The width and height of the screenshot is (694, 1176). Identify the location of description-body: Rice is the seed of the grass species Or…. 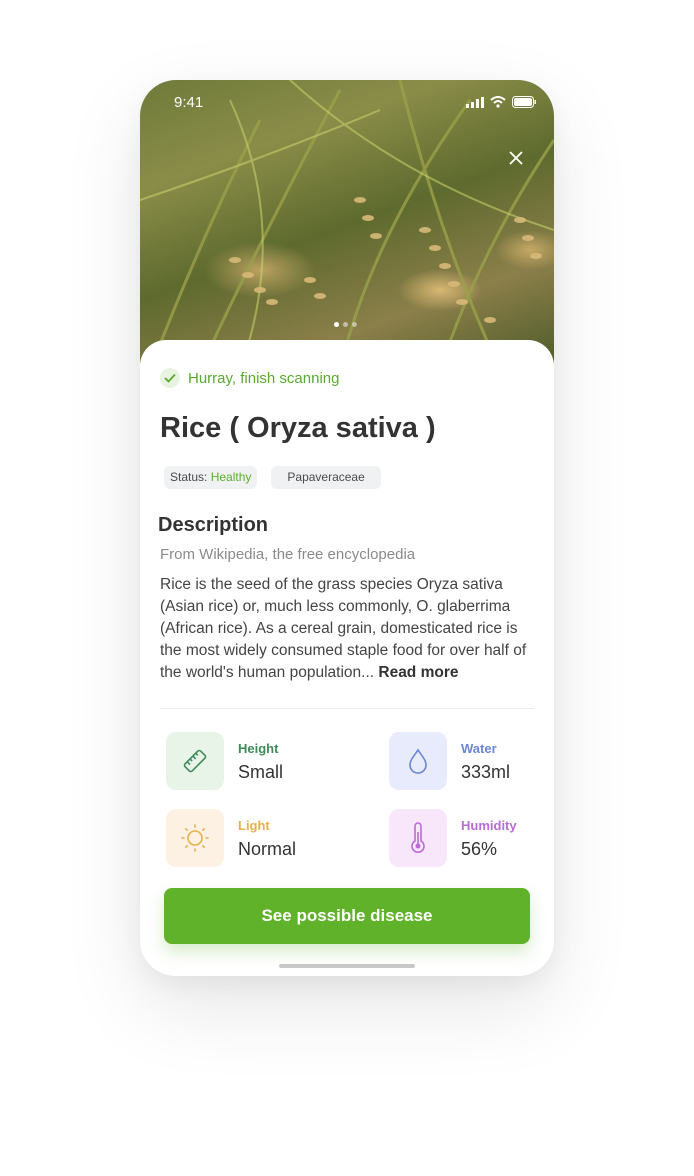
(350, 629).